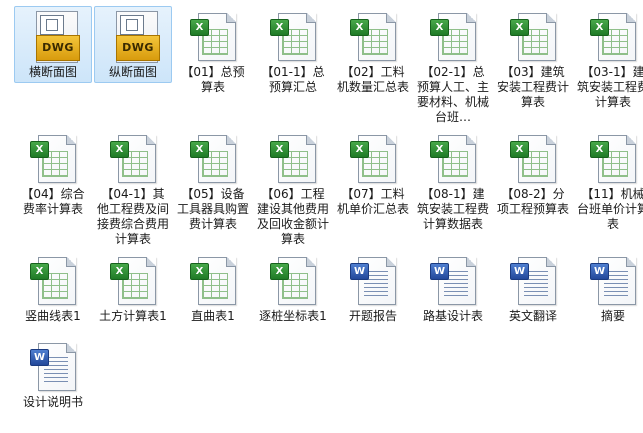  I want to click on file-label: 直曲表1, so click(213, 316).